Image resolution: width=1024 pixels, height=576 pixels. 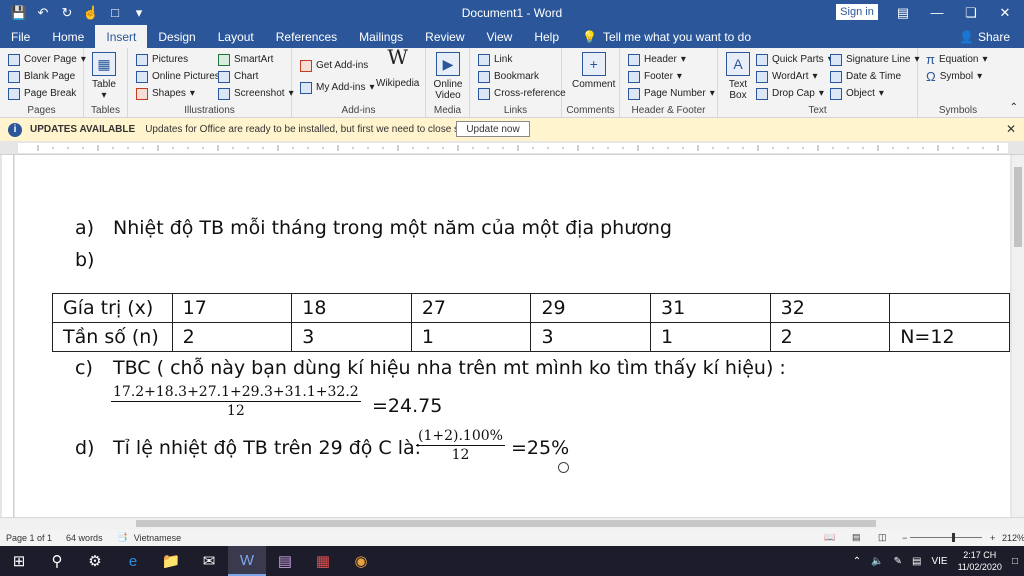 What do you see at coordinates (856, 537) in the screenshot?
I see `print-layout-icon: ▤` at bounding box center [856, 537].